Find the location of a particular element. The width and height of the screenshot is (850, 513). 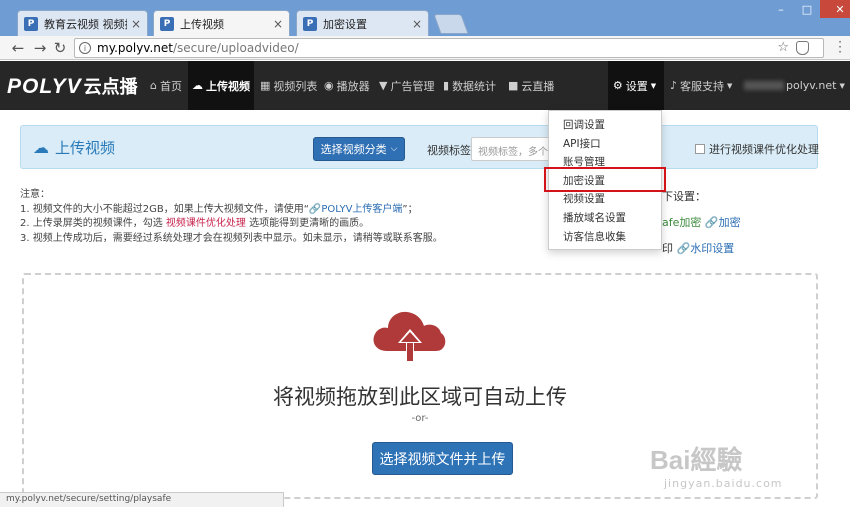

nav-item-video-list: ▦ 视频列表 is located at coordinates (288, 85).